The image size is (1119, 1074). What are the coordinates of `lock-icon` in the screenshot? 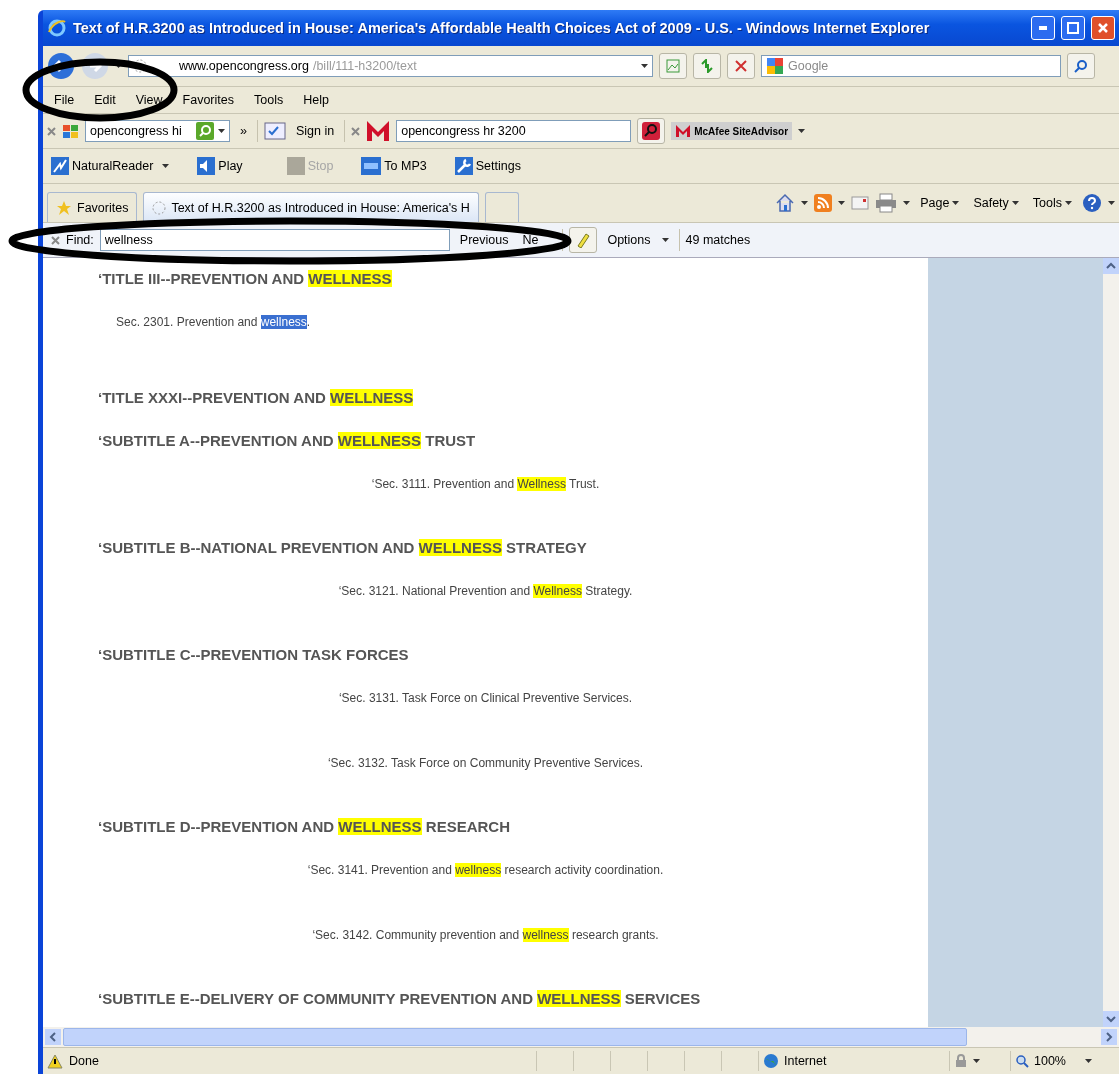 It's located at (961, 1061).